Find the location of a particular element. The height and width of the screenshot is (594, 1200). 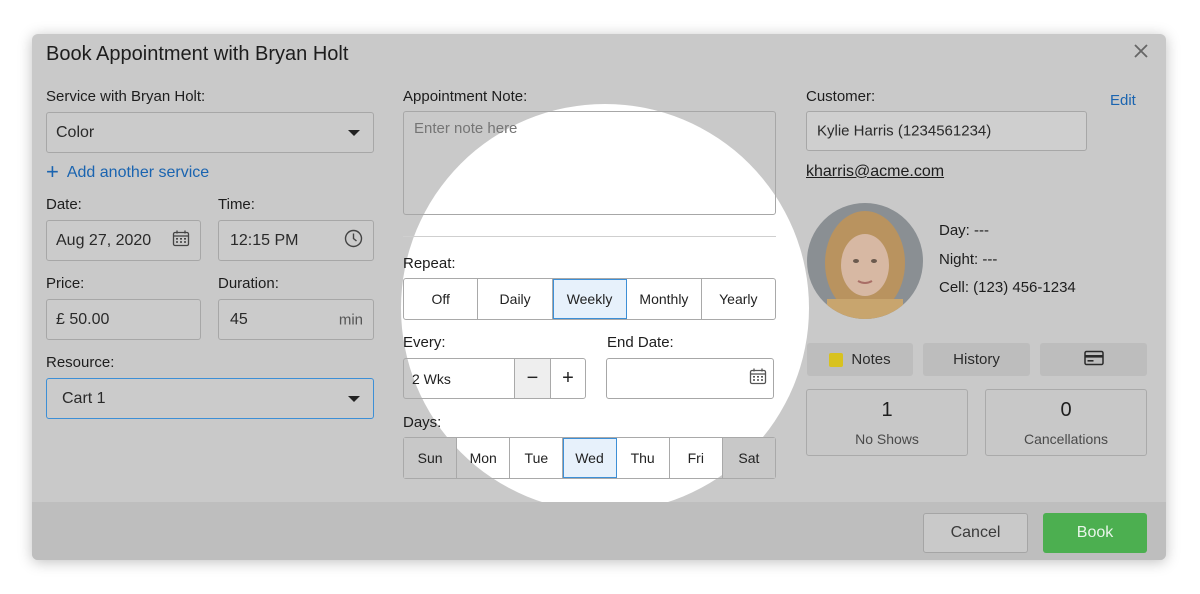

customer-field: Kylie Harris (1234561234) is located at coordinates (946, 131).